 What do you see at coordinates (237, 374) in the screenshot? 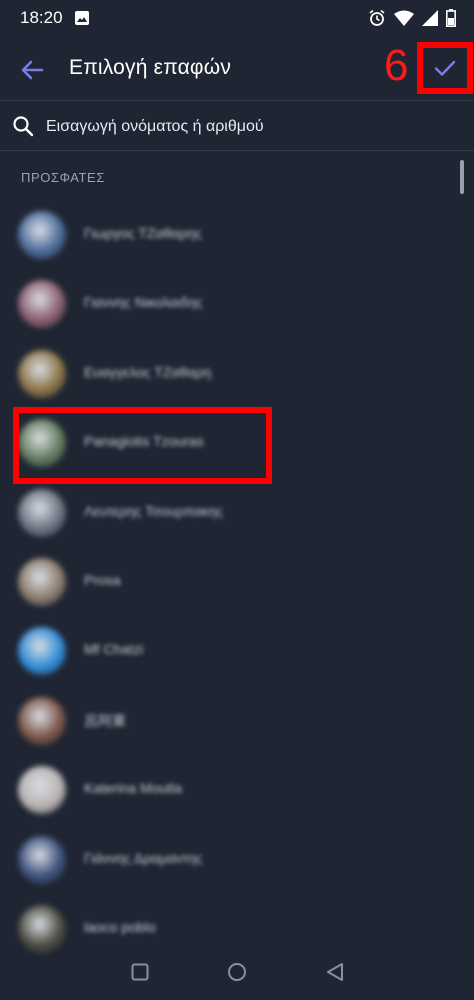
I see `contact-list-item: Ευαγγελος ΤΖαθαρη` at bounding box center [237, 374].